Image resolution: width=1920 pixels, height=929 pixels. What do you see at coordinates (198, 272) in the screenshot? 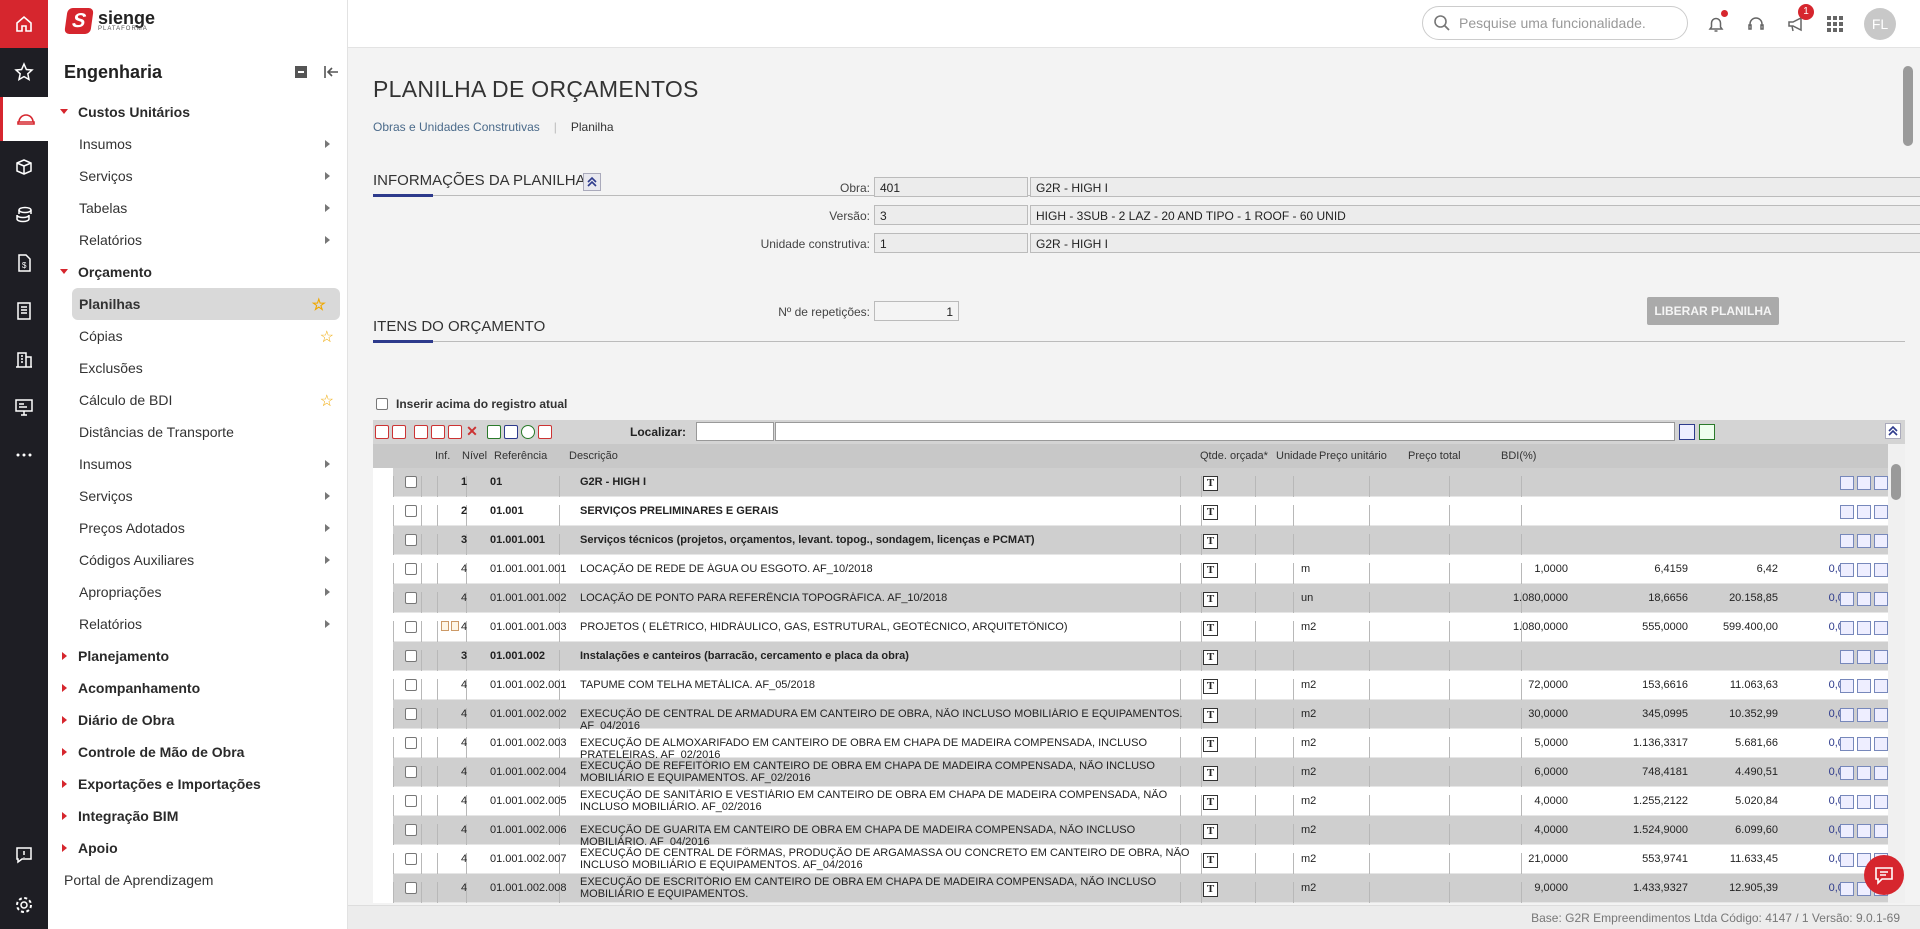
I see `sidebar-item-or-amento: Orçamento` at bounding box center [198, 272].